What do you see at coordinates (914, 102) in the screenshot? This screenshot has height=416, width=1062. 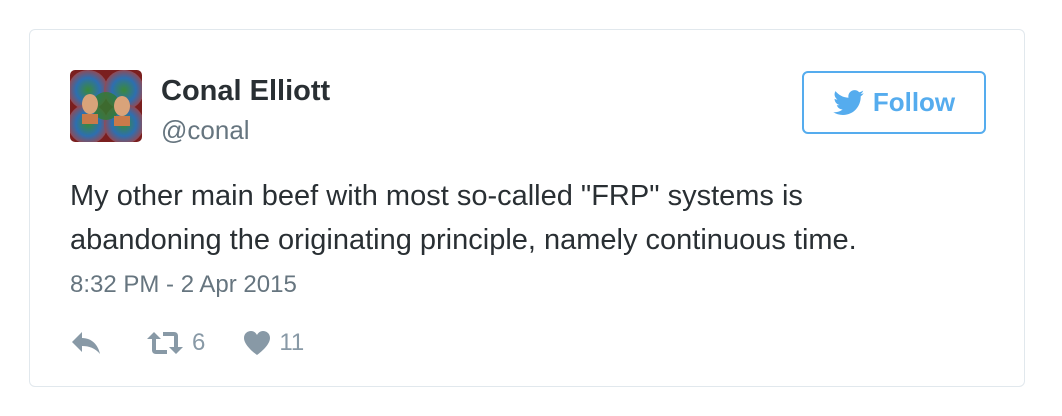 I see `follow-button-label: Follow` at bounding box center [914, 102].